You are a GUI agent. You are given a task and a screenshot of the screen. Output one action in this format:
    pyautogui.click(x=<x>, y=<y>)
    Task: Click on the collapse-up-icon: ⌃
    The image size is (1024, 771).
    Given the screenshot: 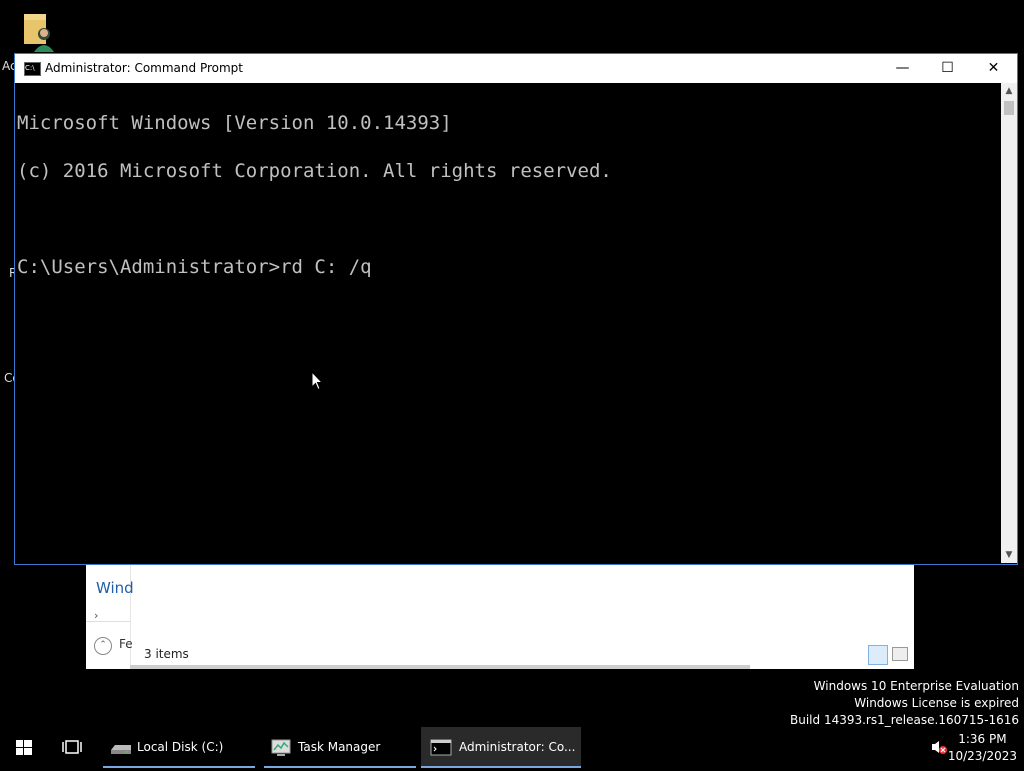 What is the action you would take?
    pyautogui.click(x=103, y=646)
    